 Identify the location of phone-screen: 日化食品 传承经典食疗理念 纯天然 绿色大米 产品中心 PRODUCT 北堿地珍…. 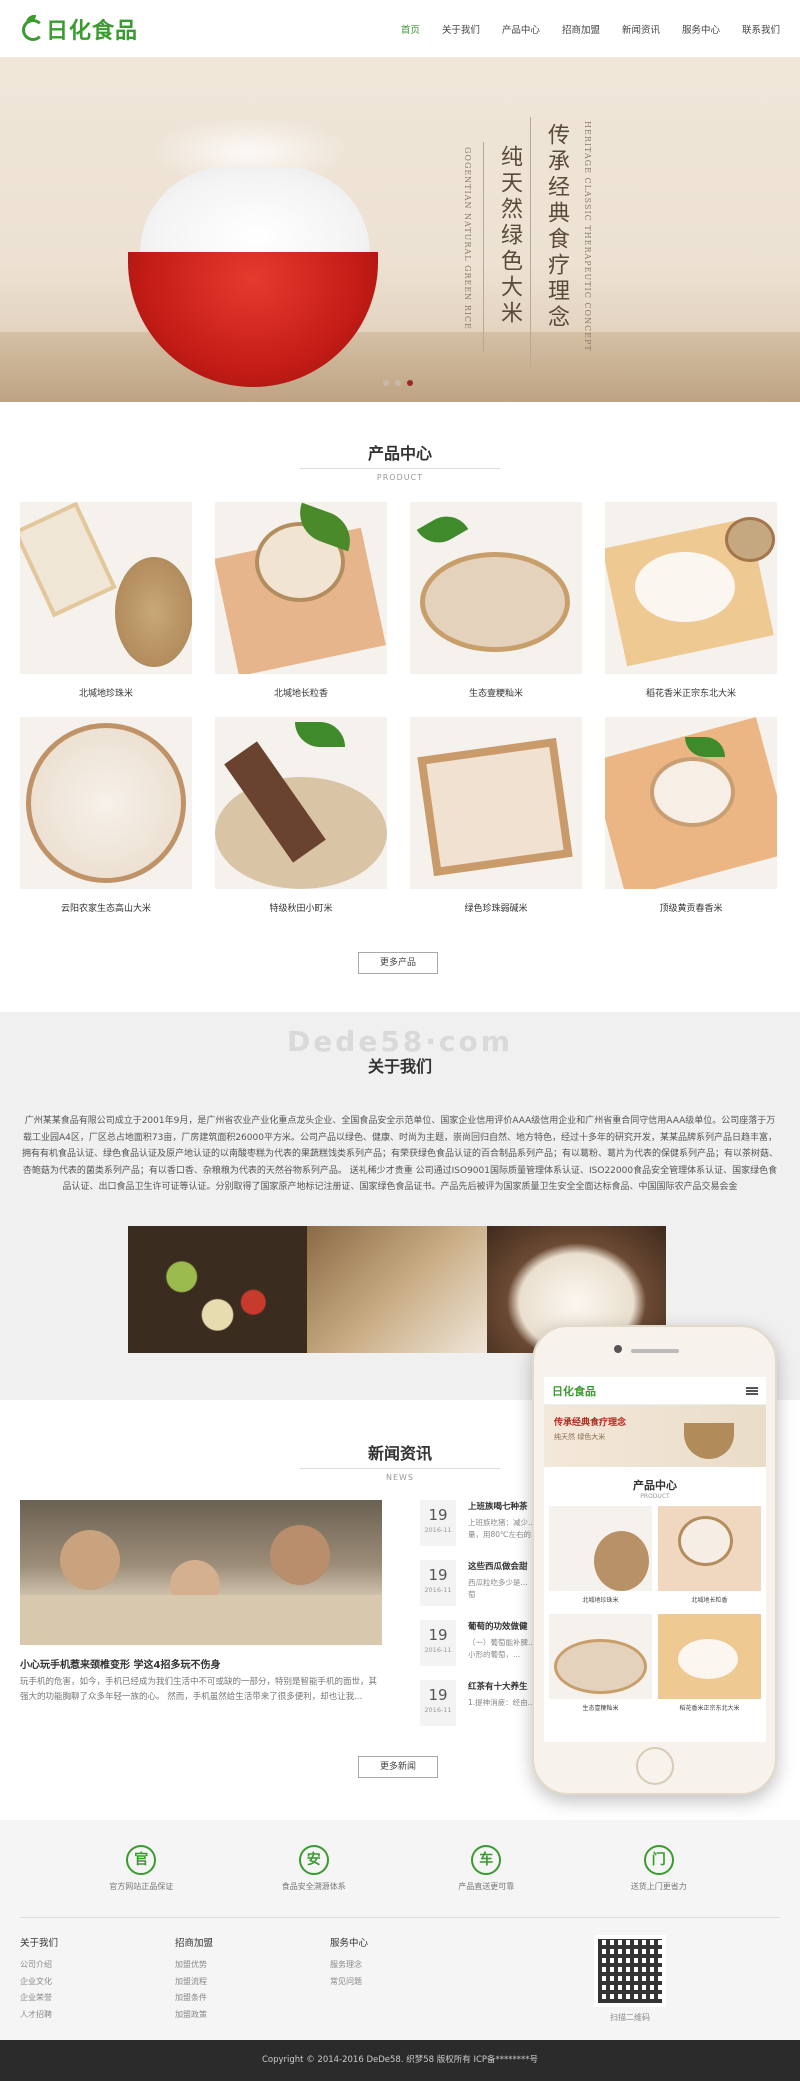
(655, 1559).